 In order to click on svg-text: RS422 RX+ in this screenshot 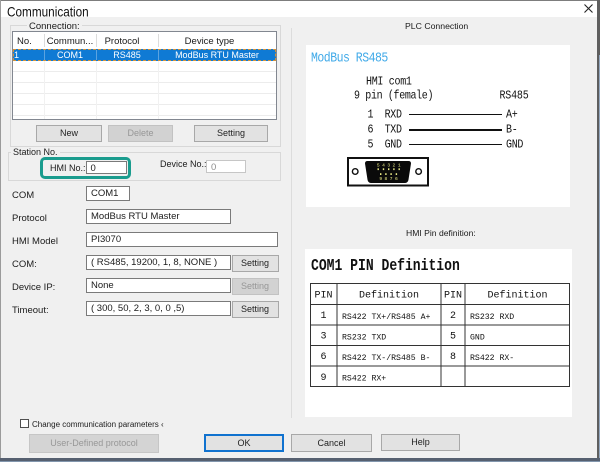, I will do `click(364, 379)`.